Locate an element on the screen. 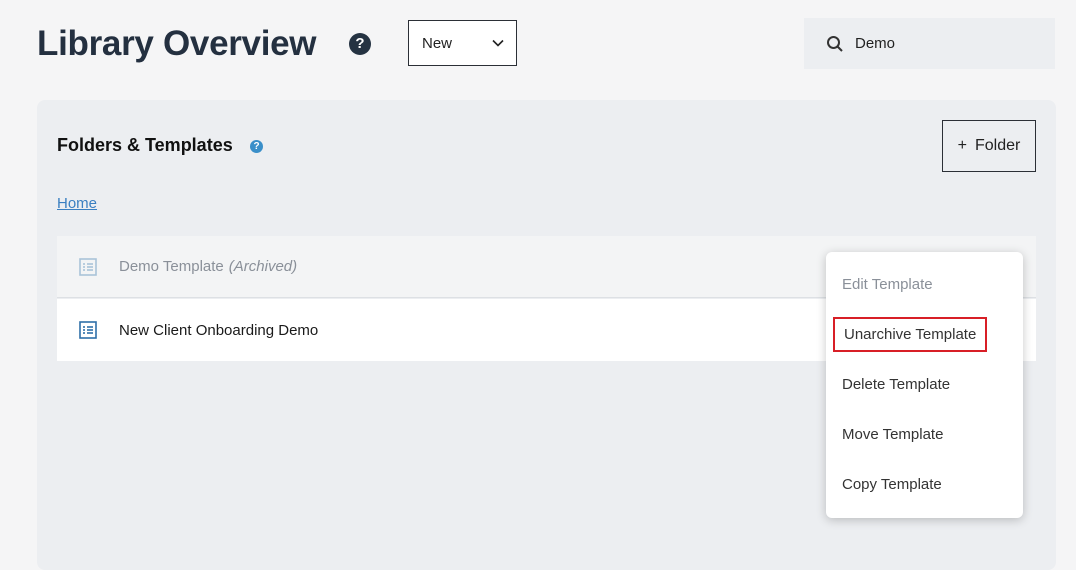 The width and height of the screenshot is (1076, 570). new-select-dropdown: New is located at coordinates (462, 43).